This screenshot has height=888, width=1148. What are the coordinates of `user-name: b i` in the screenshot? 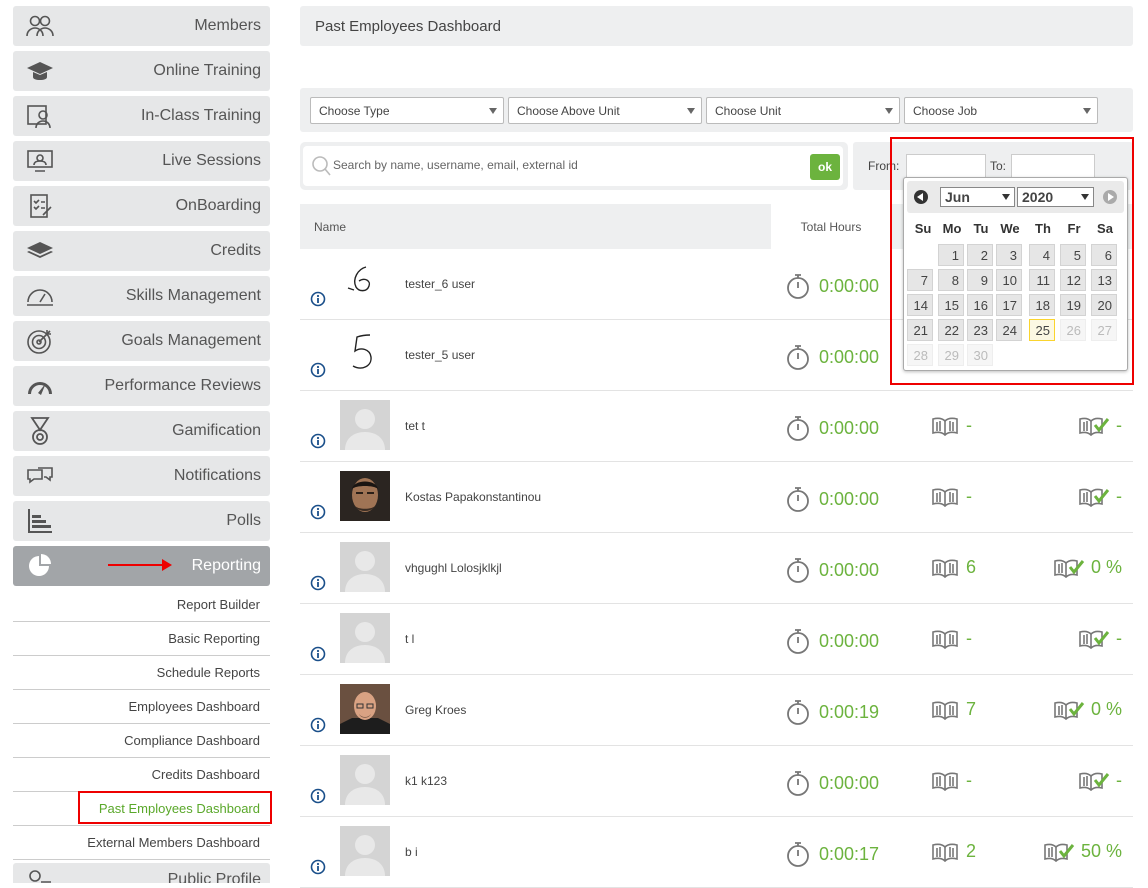 It's located at (411, 852).